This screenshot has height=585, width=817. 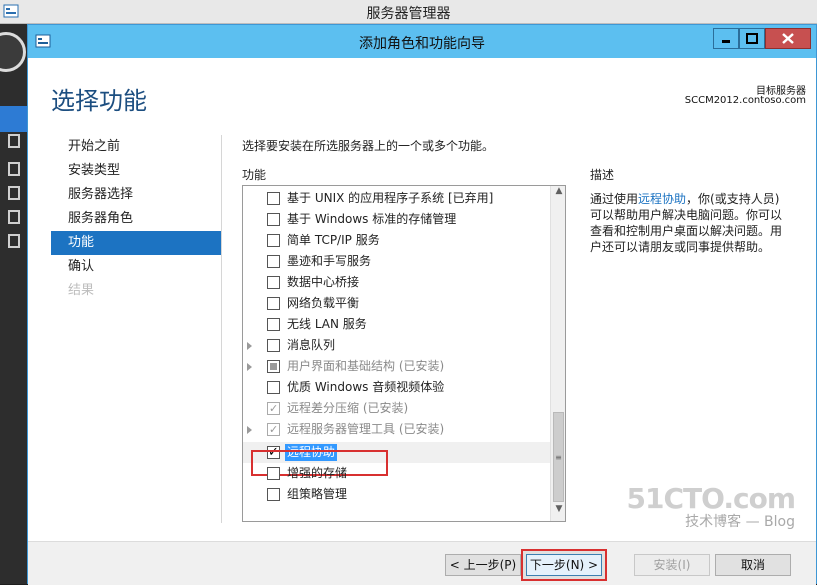 I want to click on list-item: 墨迹和手写服务, so click(x=396, y=261).